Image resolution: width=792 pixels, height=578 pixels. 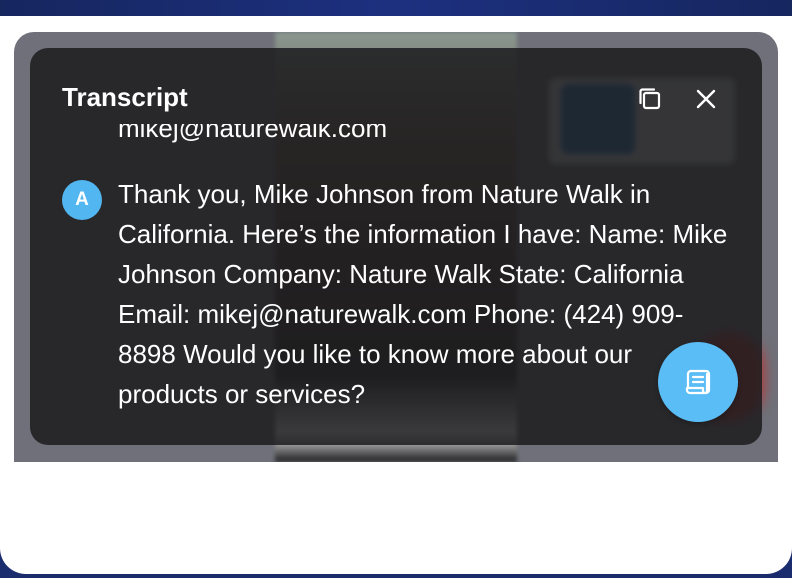 I want to click on close-icon, so click(x=706, y=99).